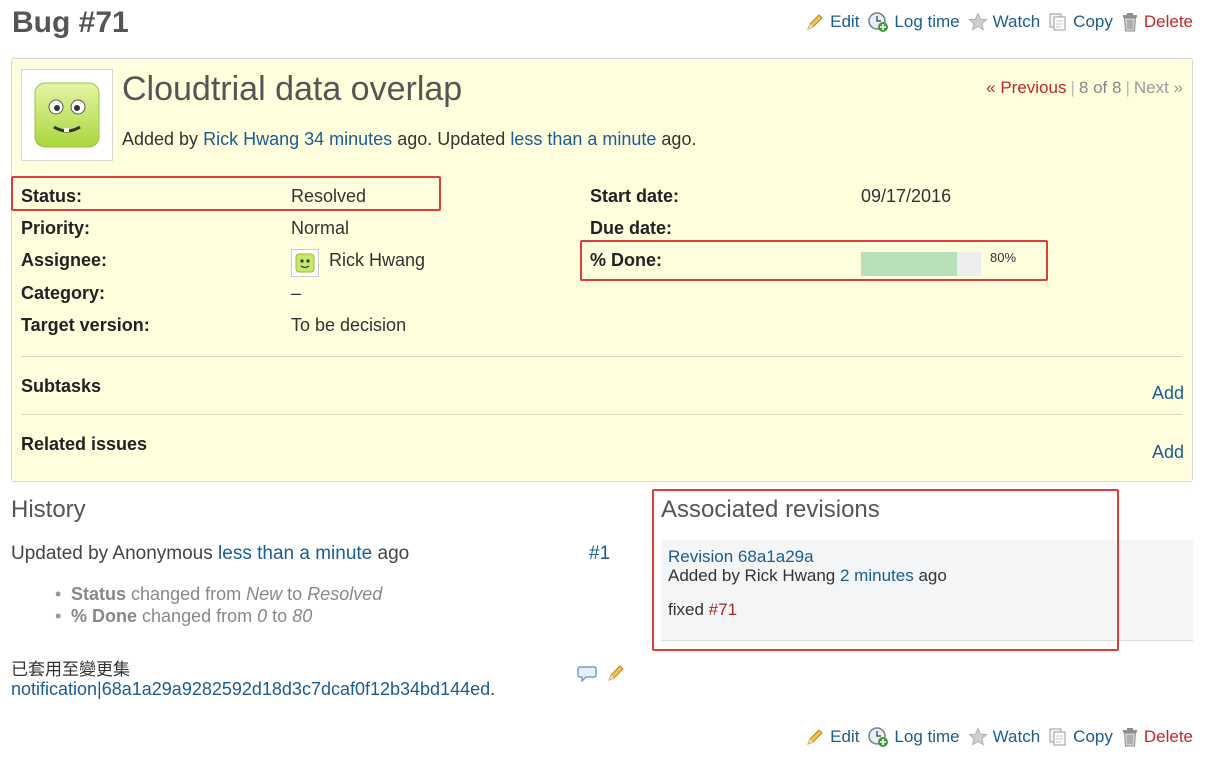  Describe the element at coordinates (48, 509) in the screenshot. I see `history-title: History` at that location.